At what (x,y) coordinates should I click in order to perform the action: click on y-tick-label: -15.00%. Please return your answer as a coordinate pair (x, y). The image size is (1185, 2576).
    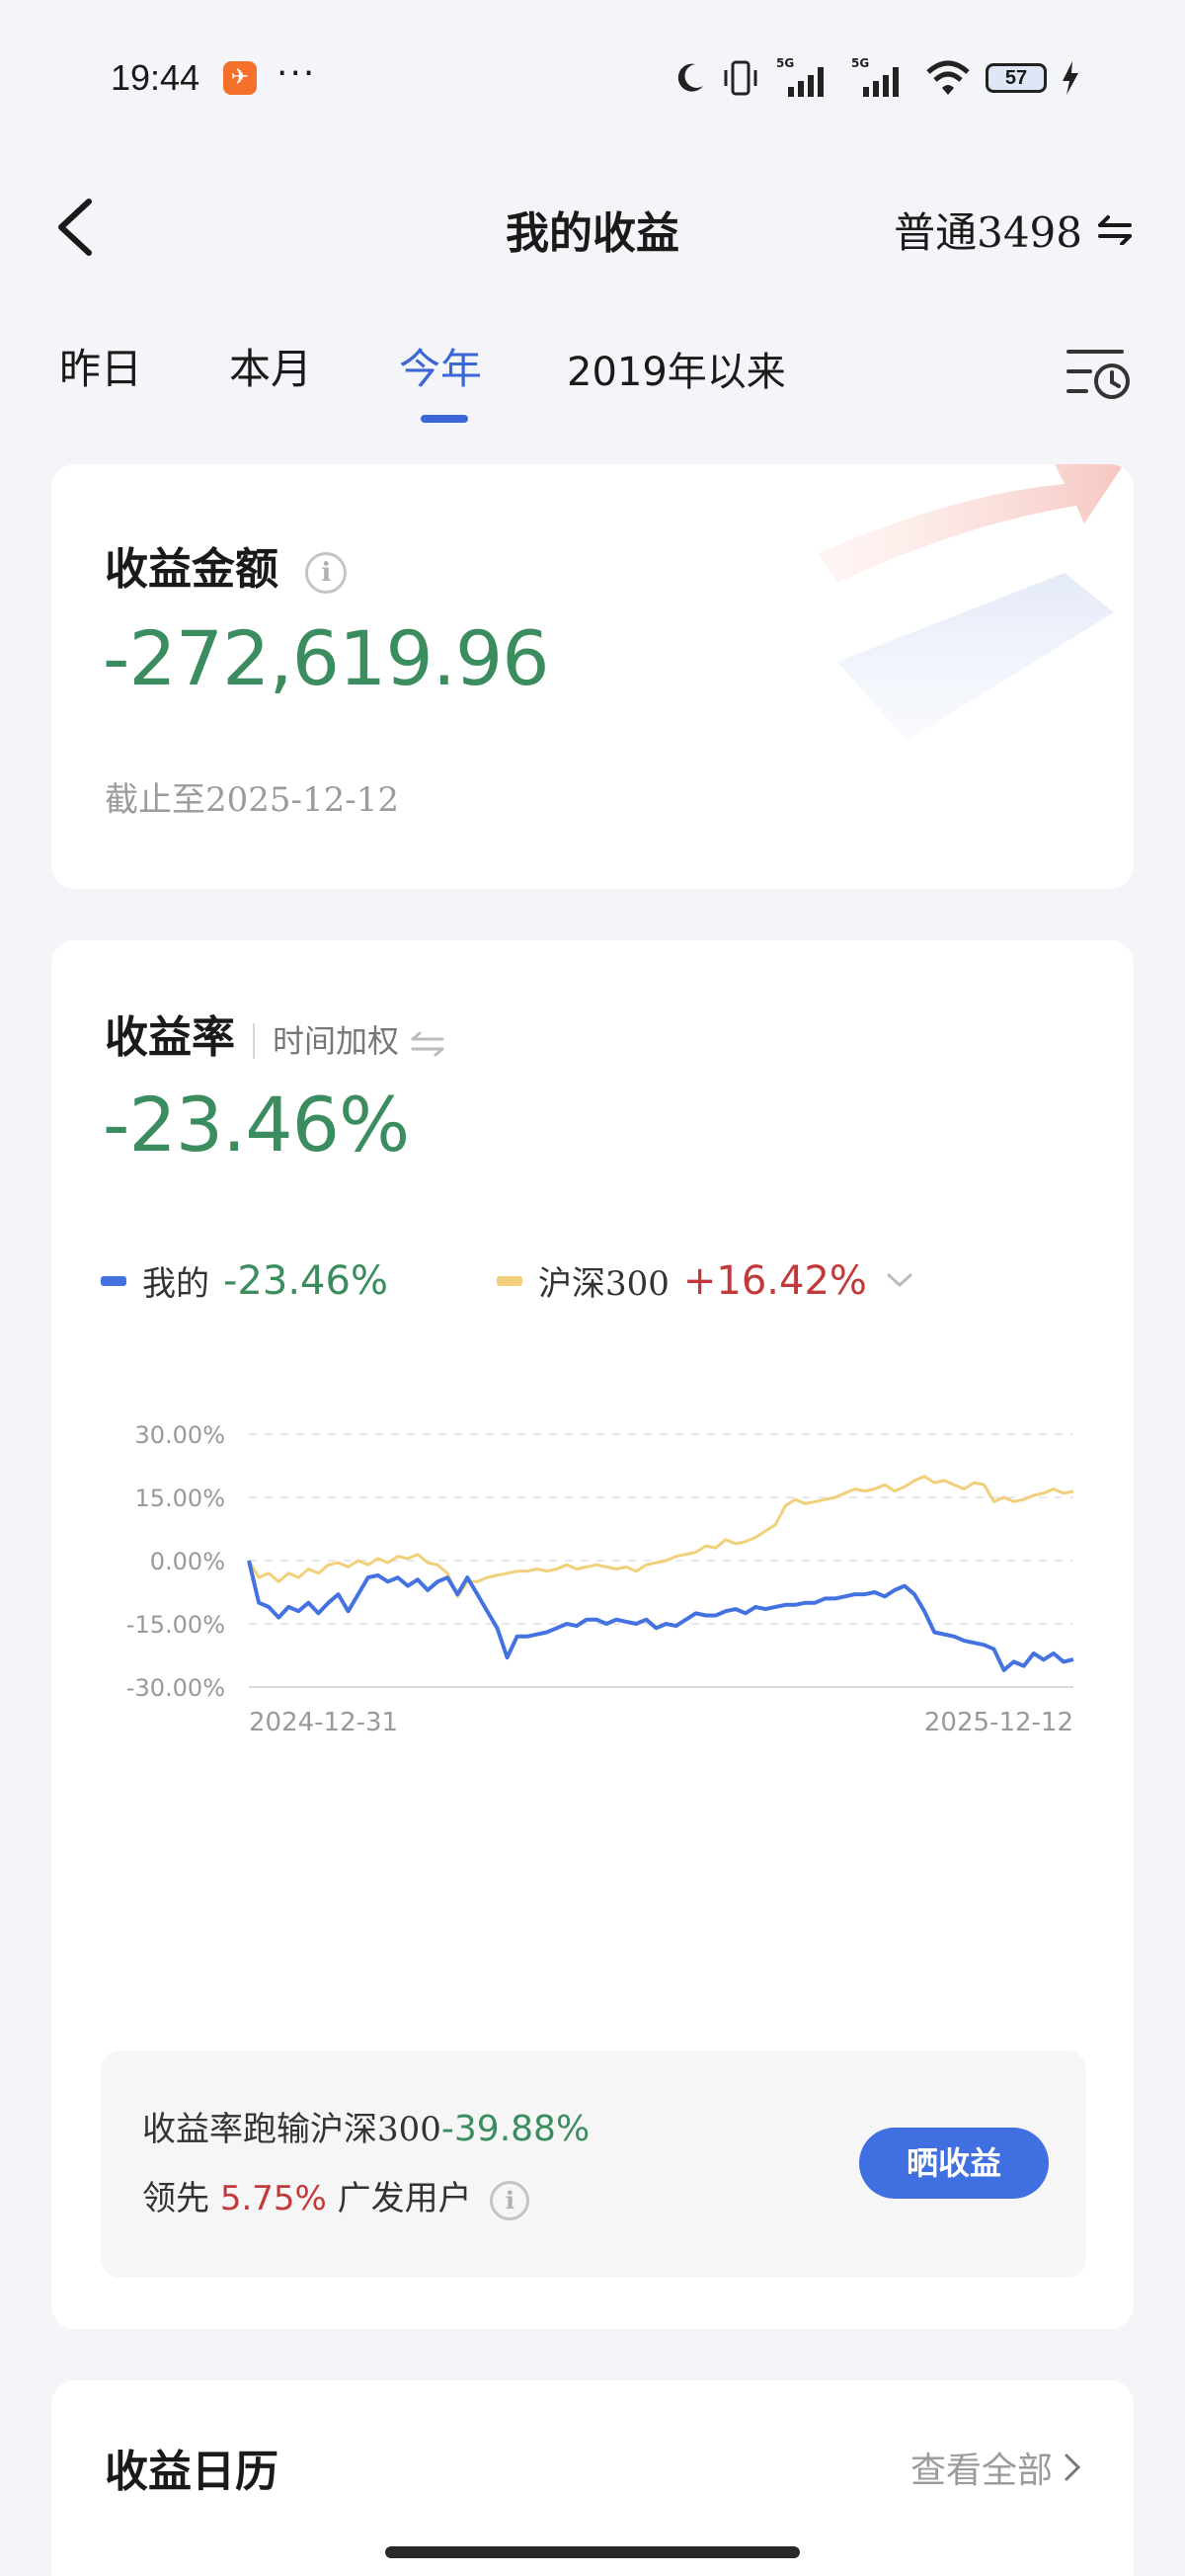
    Looking at the image, I should click on (176, 1625).